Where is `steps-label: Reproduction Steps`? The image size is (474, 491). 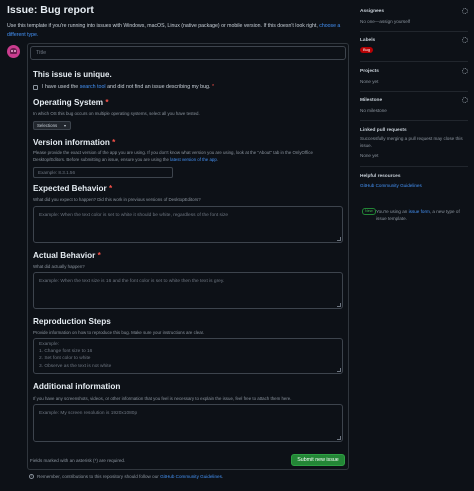
steps-label: Reproduction Steps is located at coordinates (72, 321).